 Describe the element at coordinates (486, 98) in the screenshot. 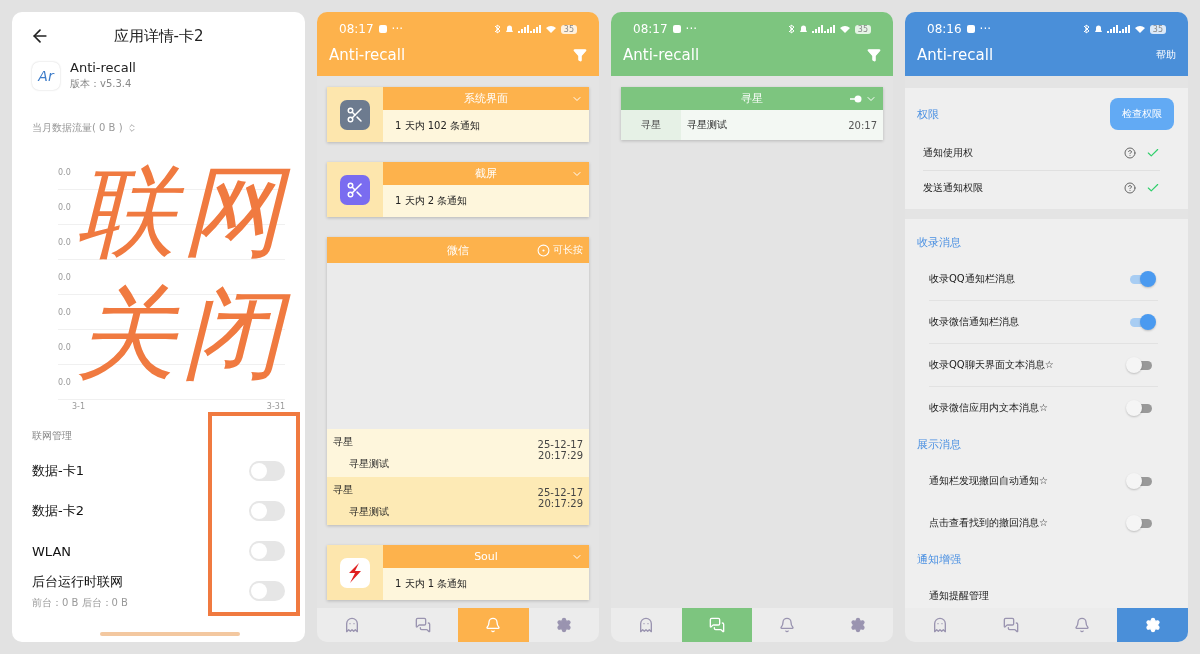

I see `card-title: 系统界面` at that location.